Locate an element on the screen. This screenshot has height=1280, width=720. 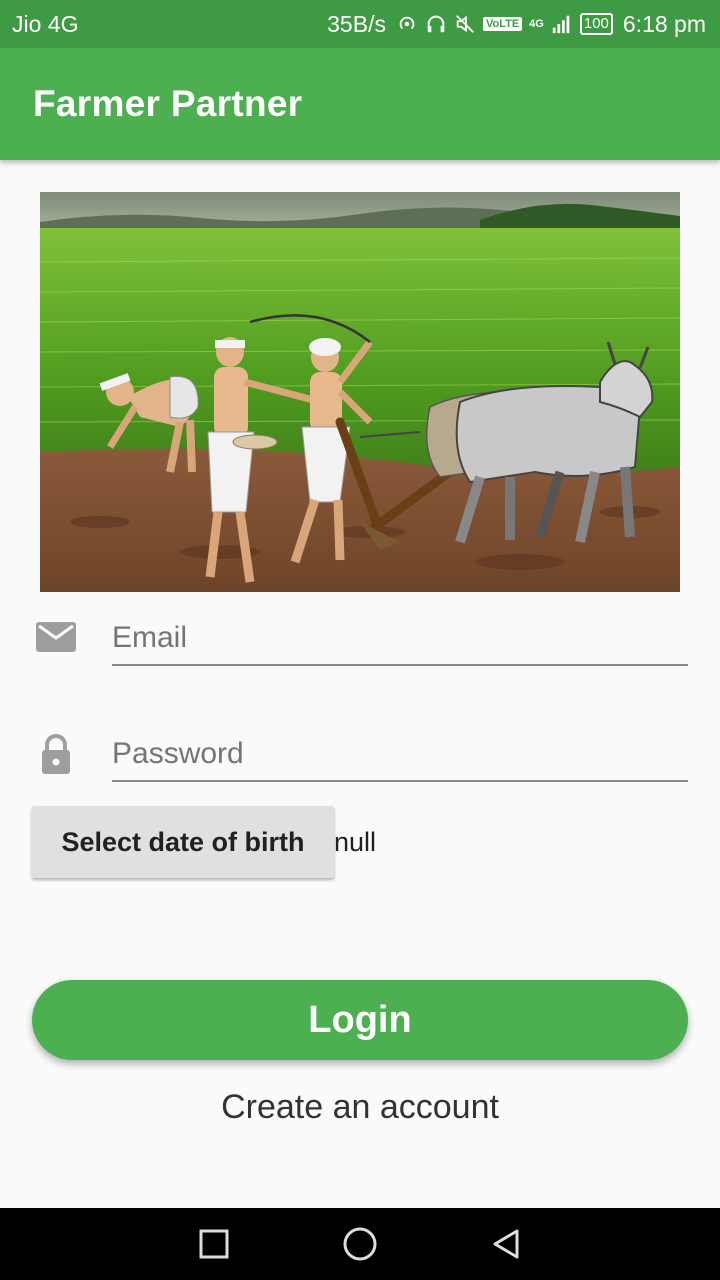
carrier-label: Jio 4G is located at coordinates (45, 23).